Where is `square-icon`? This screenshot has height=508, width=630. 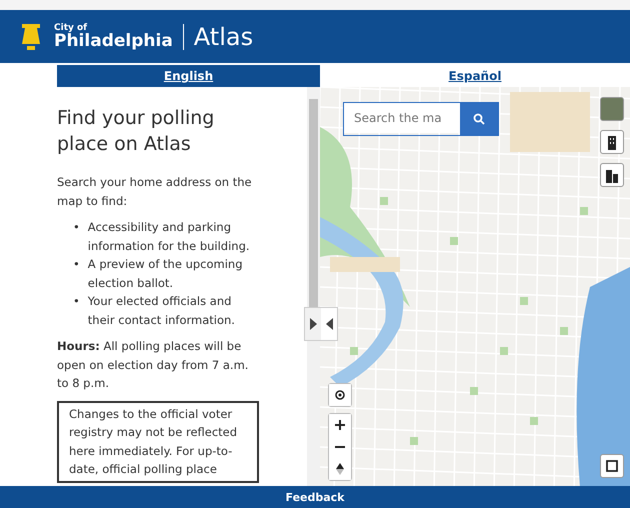 square-icon is located at coordinates (612, 466).